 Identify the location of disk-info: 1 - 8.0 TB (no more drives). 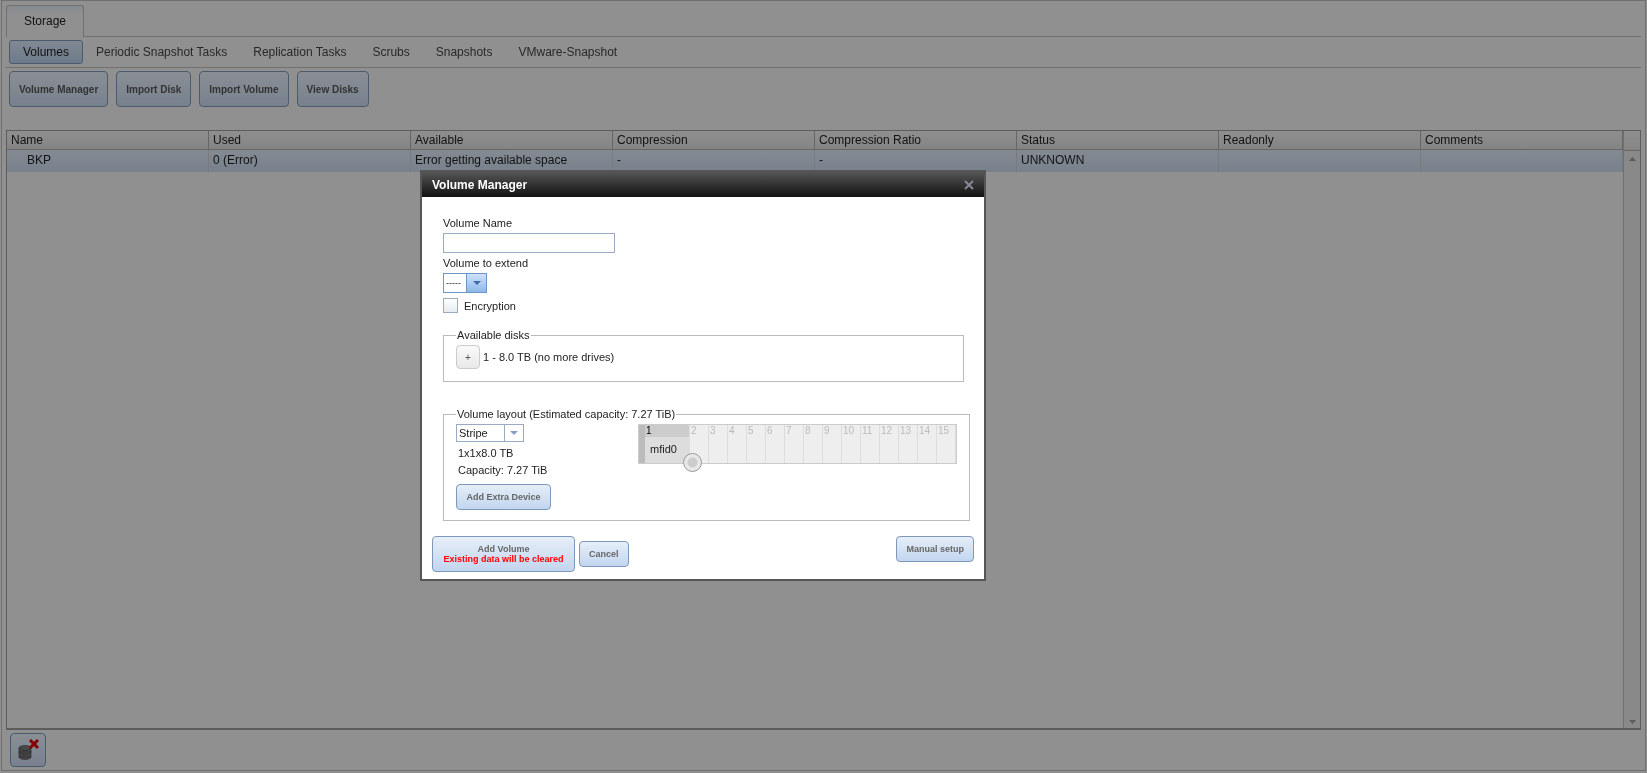
(549, 357).